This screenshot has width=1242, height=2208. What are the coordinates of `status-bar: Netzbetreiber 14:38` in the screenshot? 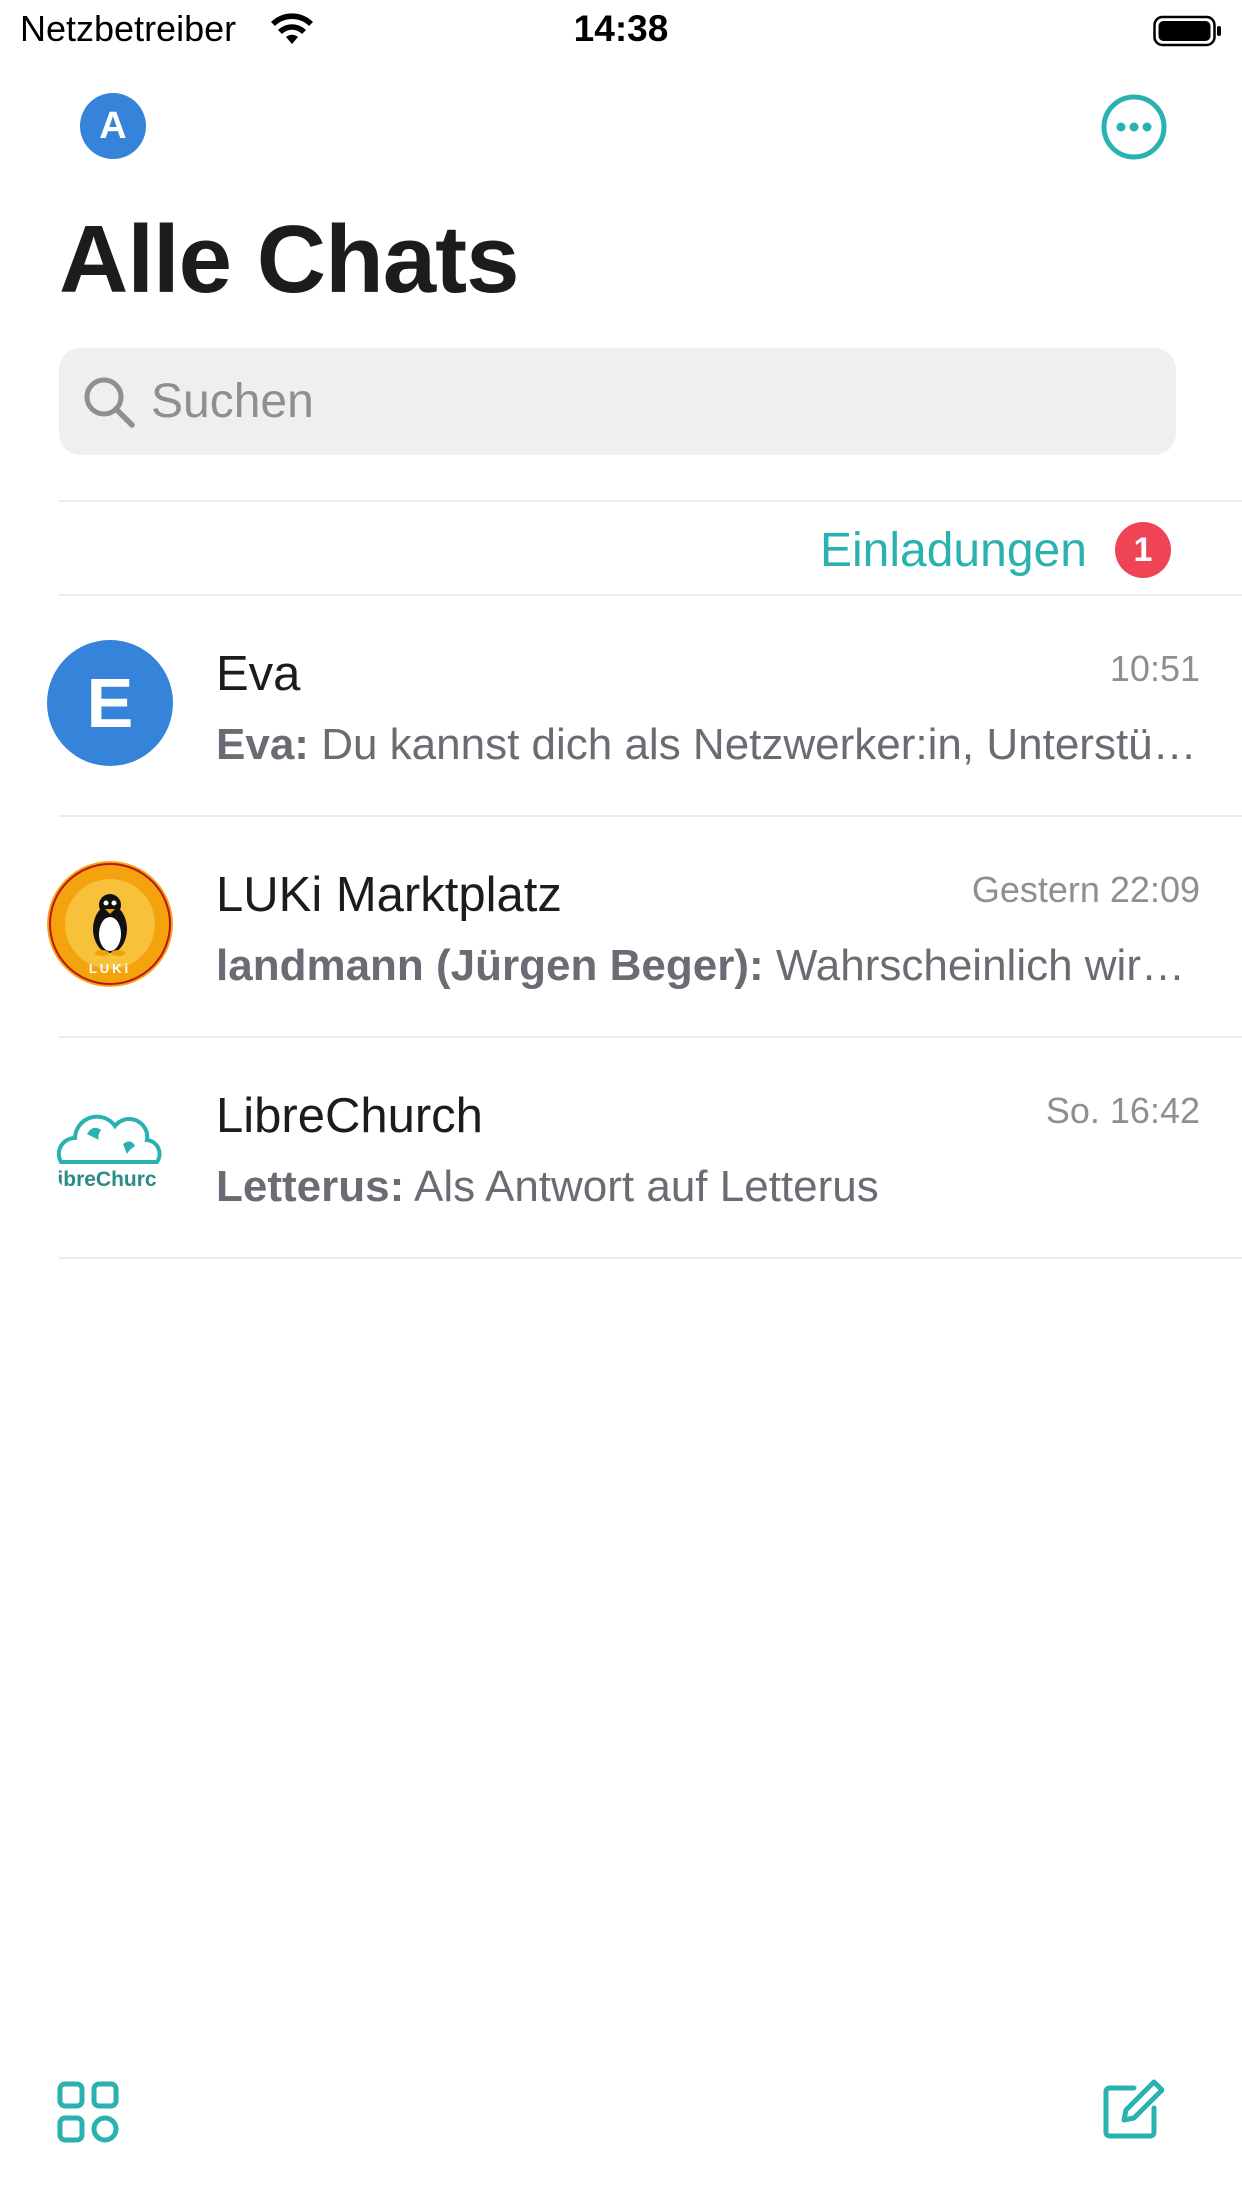 It's located at (621, 31).